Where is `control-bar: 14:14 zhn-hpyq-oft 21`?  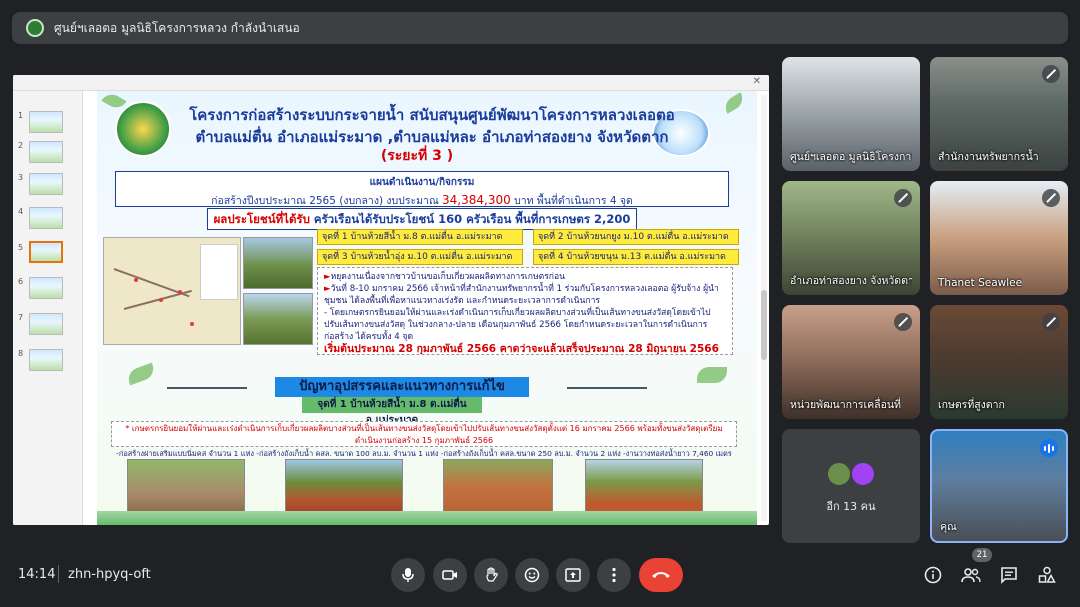
control-bar: 14:14 zhn-hpyq-oft 21 is located at coordinates (540, 575).